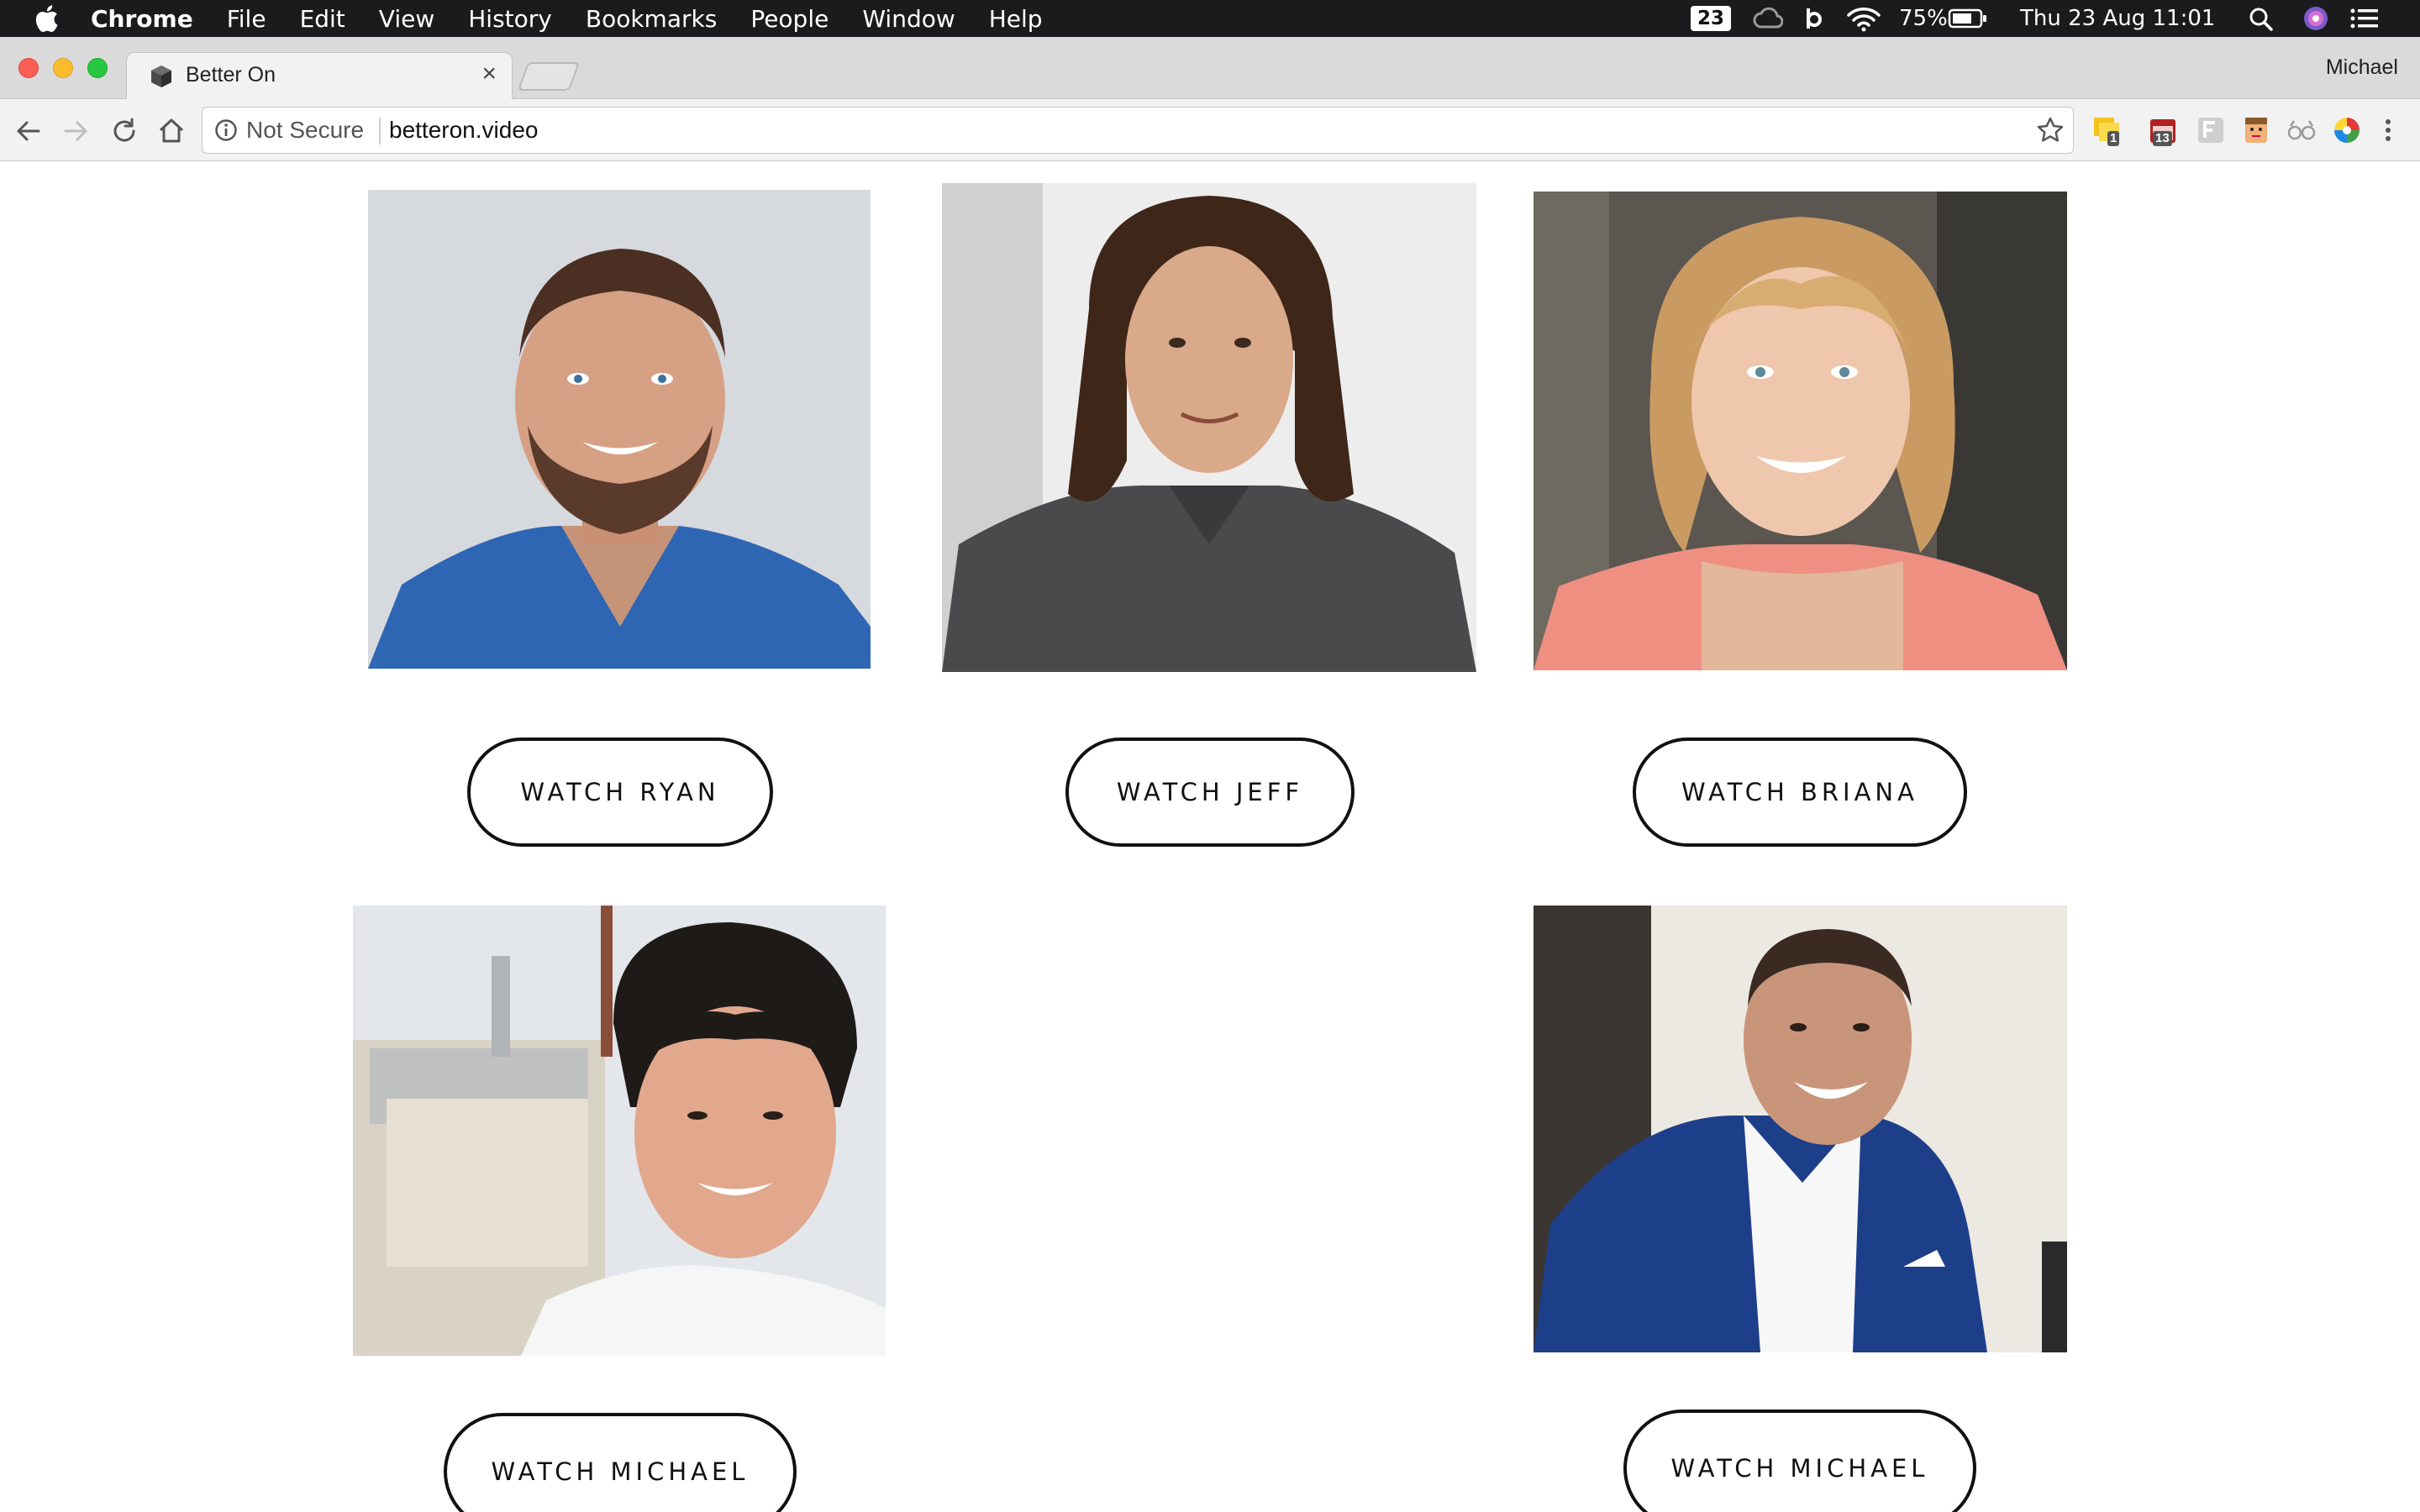  What do you see at coordinates (161, 76) in the screenshot?
I see `cube-favicon-icon` at bounding box center [161, 76].